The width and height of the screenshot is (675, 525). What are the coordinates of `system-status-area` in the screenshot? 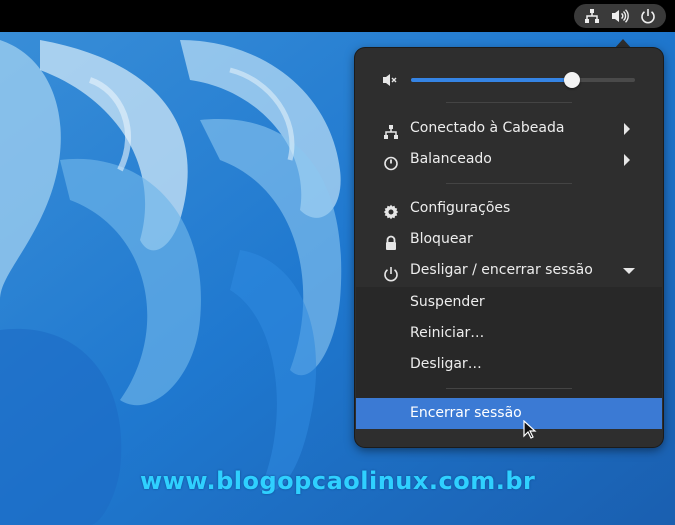 It's located at (620, 16).